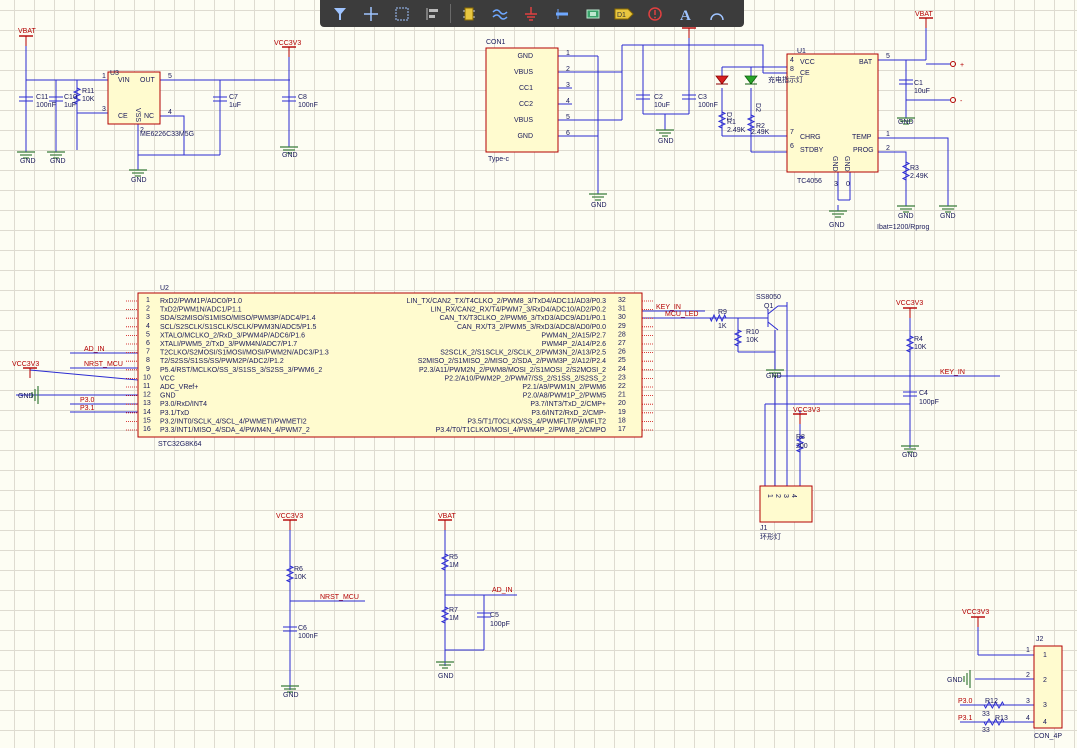 This screenshot has width=1077, height=748. Describe the element at coordinates (287, 43) in the screenshot. I see `net-vcc3v3-1: VCC3V3` at that location.